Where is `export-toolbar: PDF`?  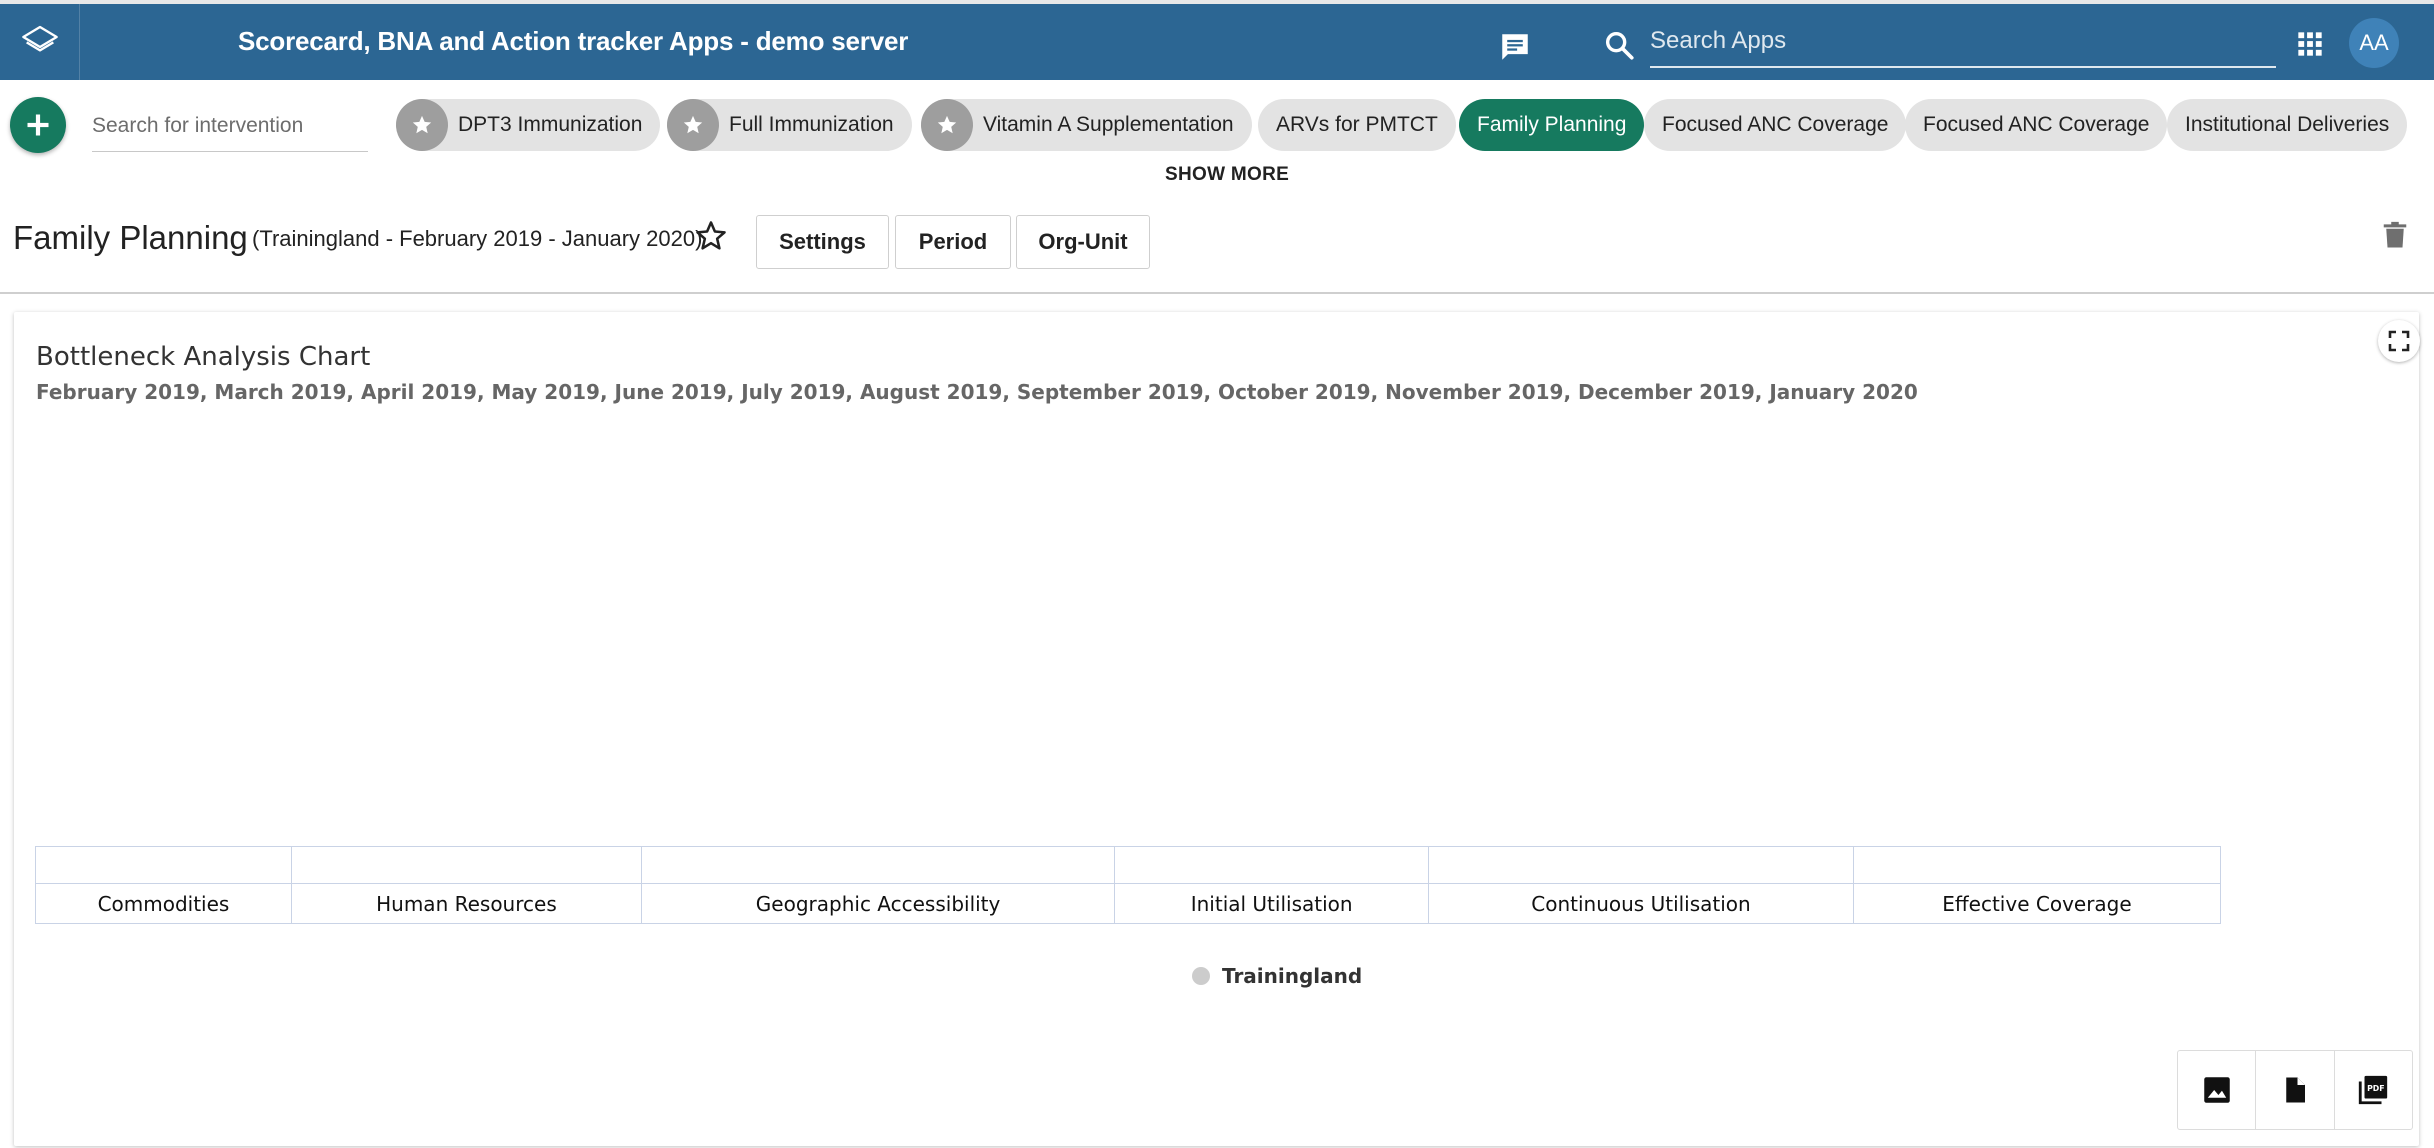 export-toolbar: PDF is located at coordinates (2295, 1090).